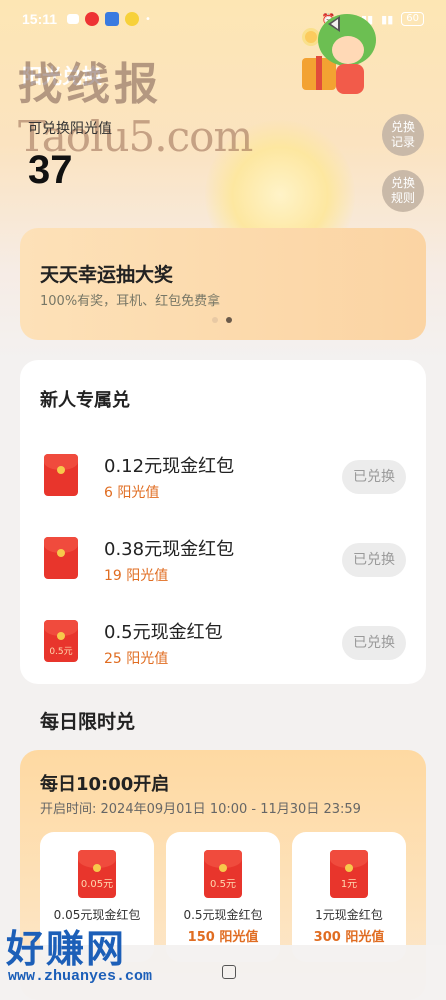 The height and width of the screenshot is (1000, 446). What do you see at coordinates (223, 645) in the screenshot?
I see `list-item: 0.5元 0.5元现金红包 25 阳光值 已兑换` at bounding box center [223, 645].